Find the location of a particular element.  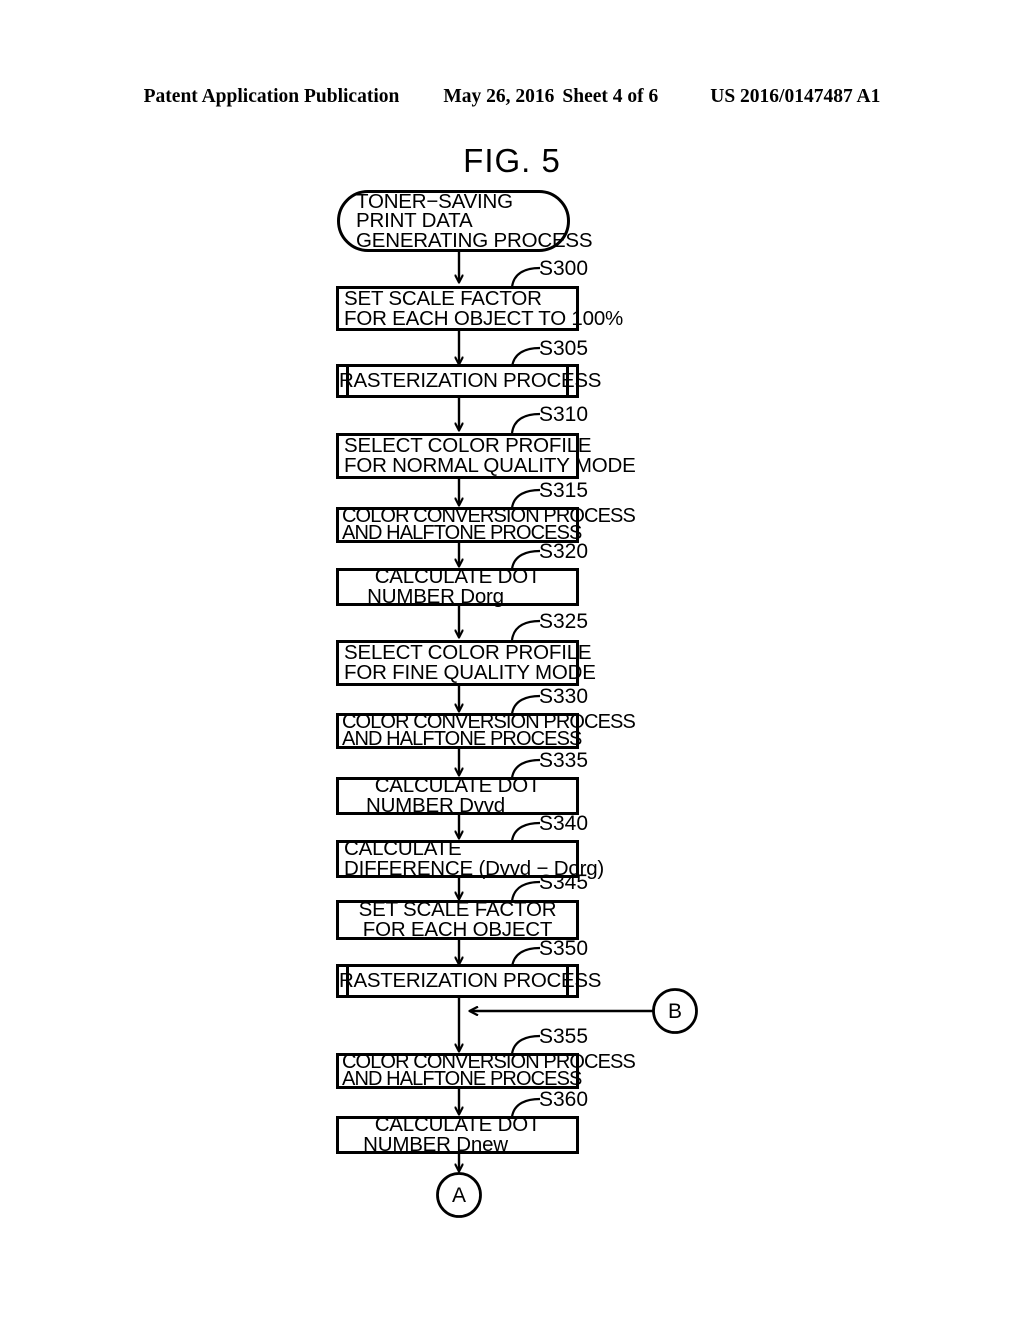

flow-step-label-s355: S355 is located at coordinates (564, 1036).